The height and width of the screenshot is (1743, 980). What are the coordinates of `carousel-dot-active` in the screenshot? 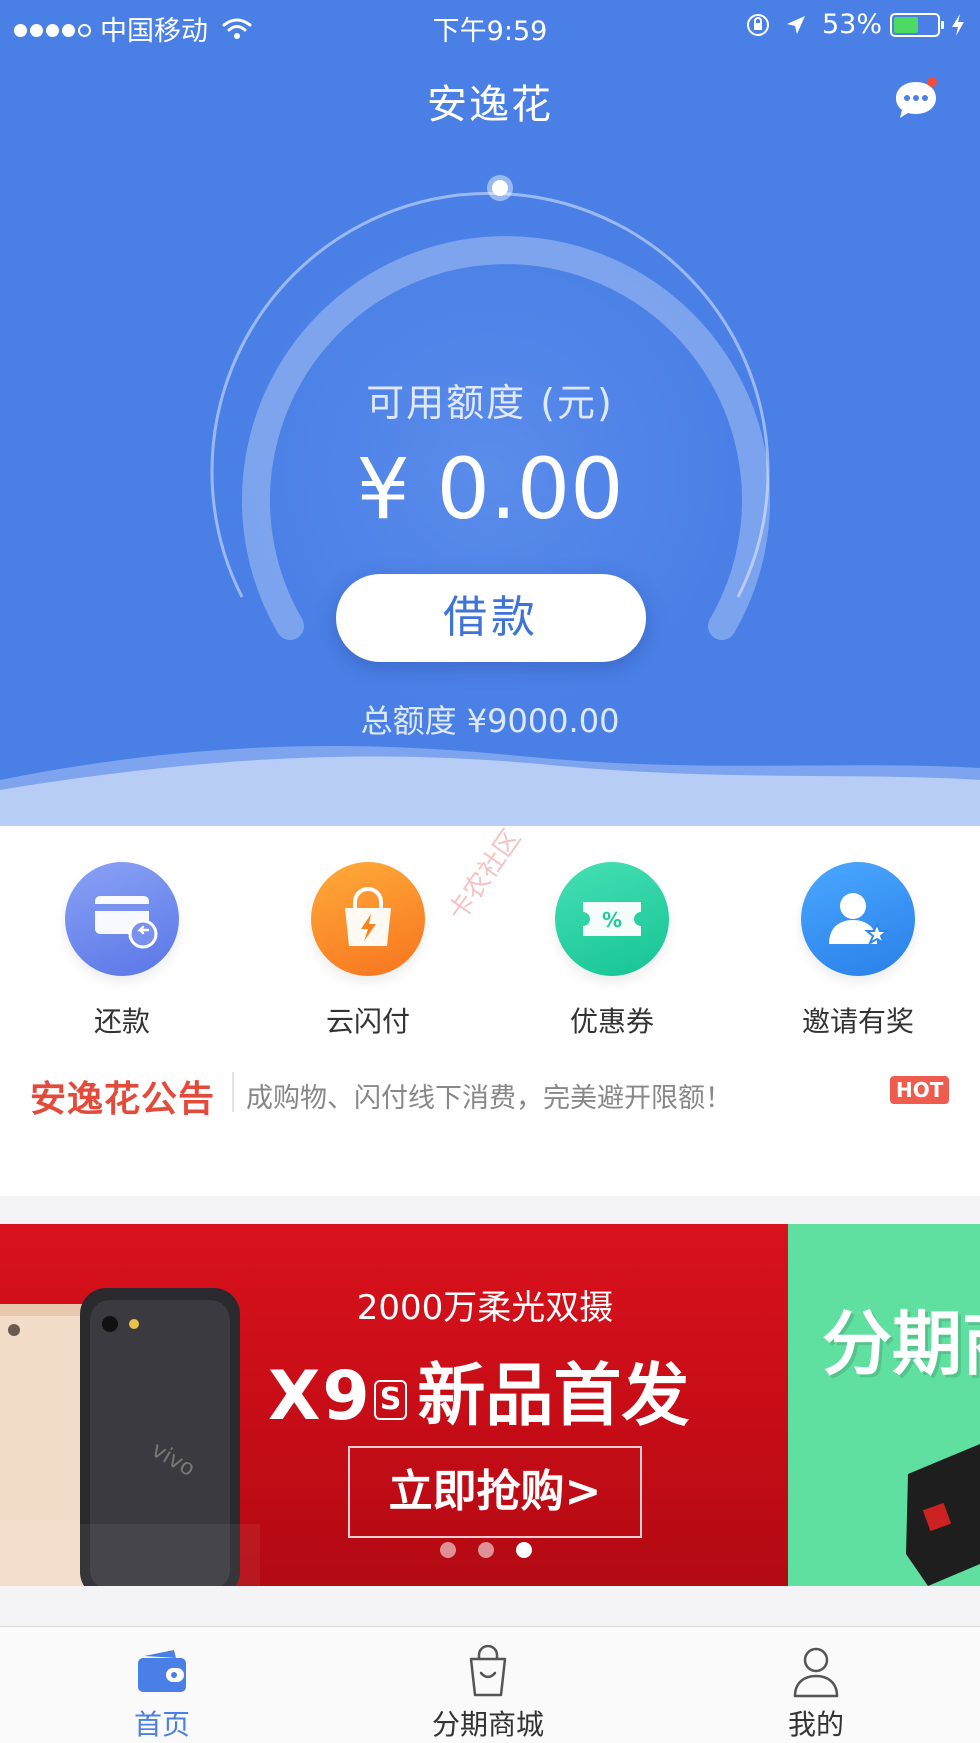 It's located at (524, 1550).